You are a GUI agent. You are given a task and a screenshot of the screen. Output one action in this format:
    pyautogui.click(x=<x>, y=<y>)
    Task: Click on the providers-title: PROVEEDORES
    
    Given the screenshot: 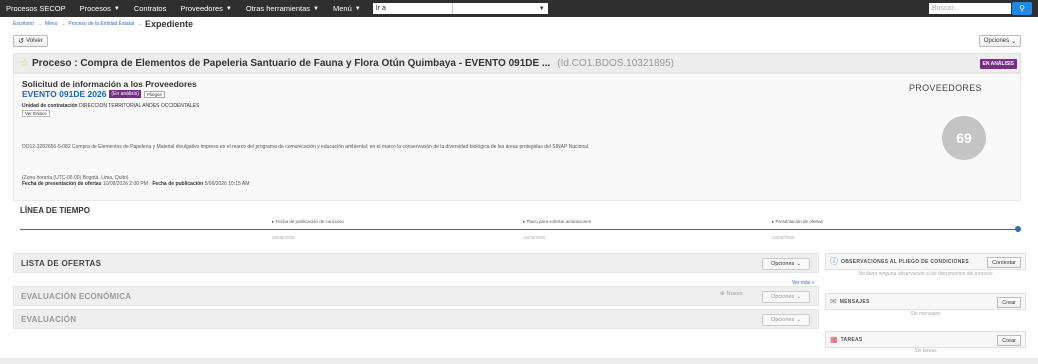 What is the action you would take?
    pyautogui.click(x=945, y=88)
    